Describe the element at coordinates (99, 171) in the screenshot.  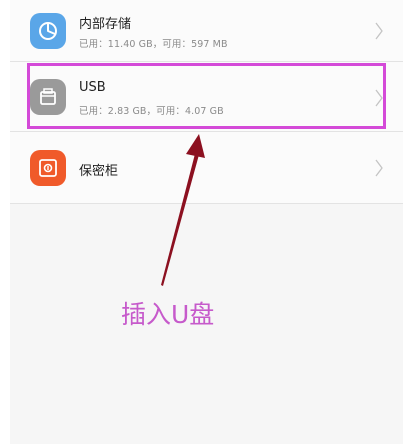
I see `storage-item-title: 保密柜` at that location.